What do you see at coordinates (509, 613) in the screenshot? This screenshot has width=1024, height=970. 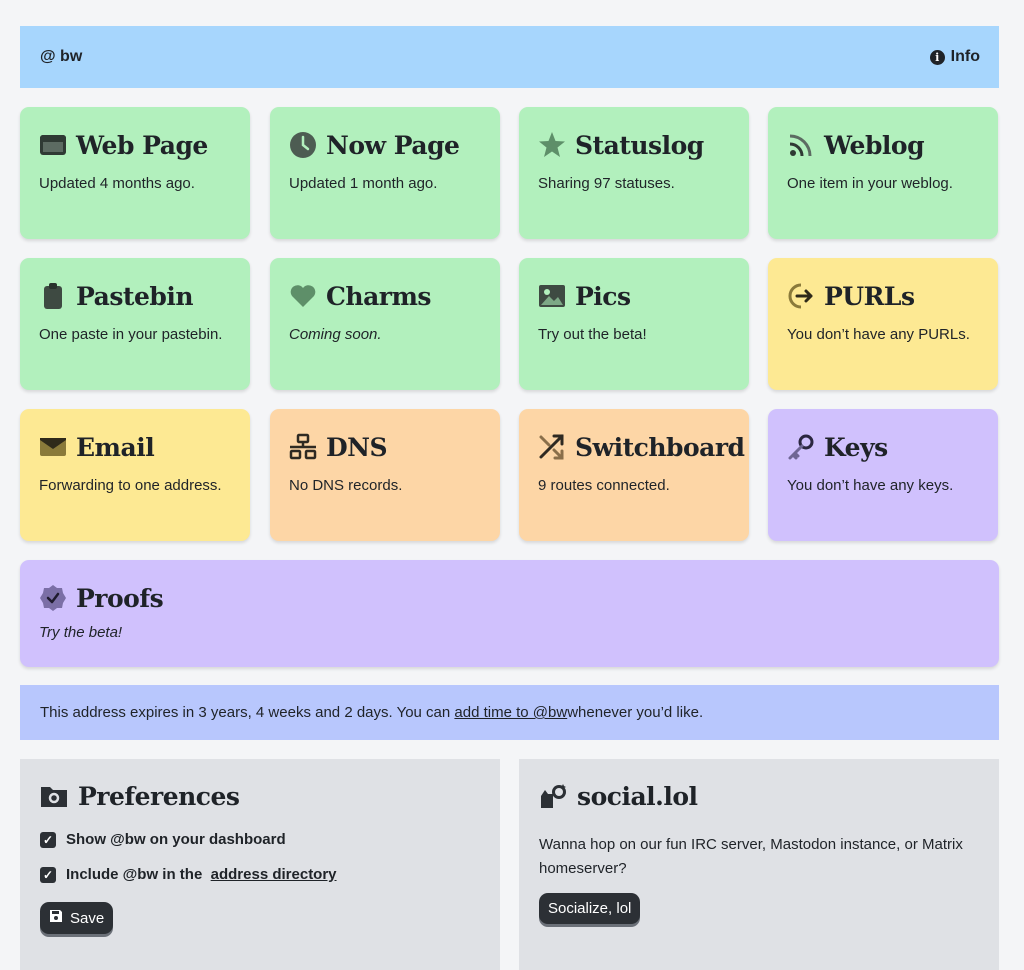 I see `card-proofs: Proofs Try the beta!` at bounding box center [509, 613].